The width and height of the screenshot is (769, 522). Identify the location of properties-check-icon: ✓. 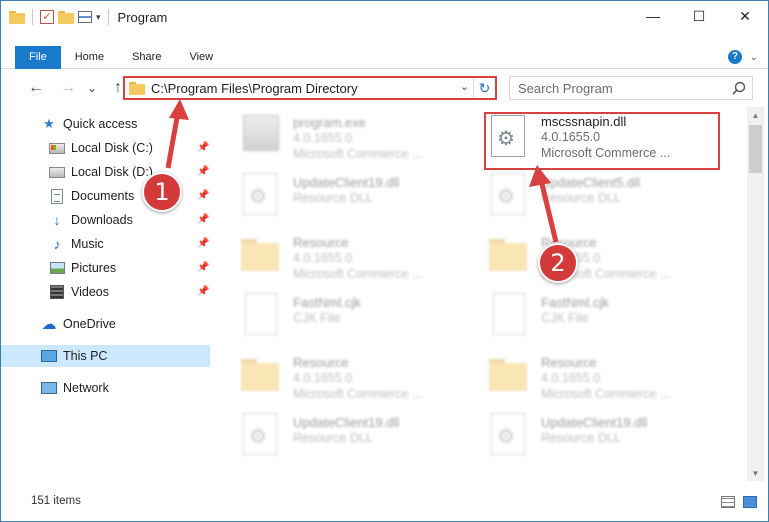
(47, 17).